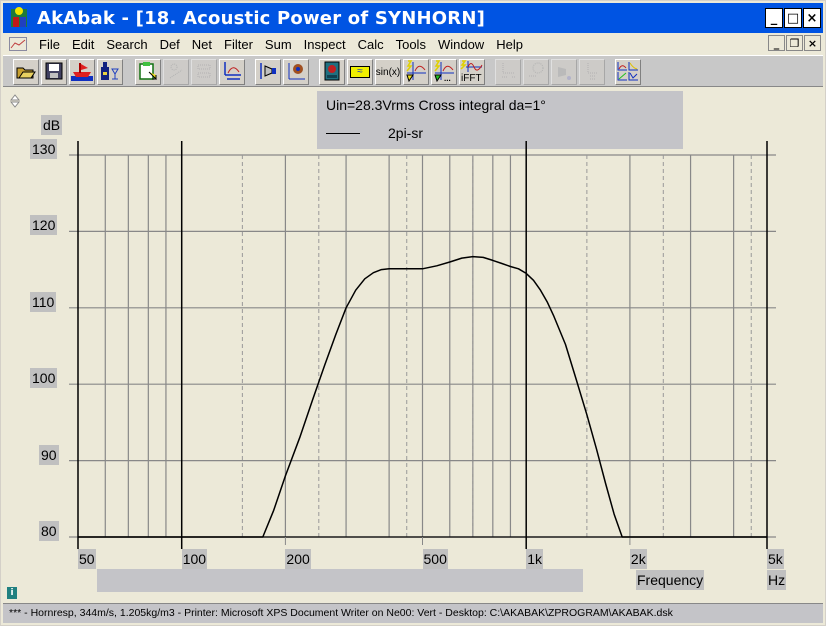 This screenshot has width=826, height=626. I want to click on y-tick-label: 90, so click(49, 454).